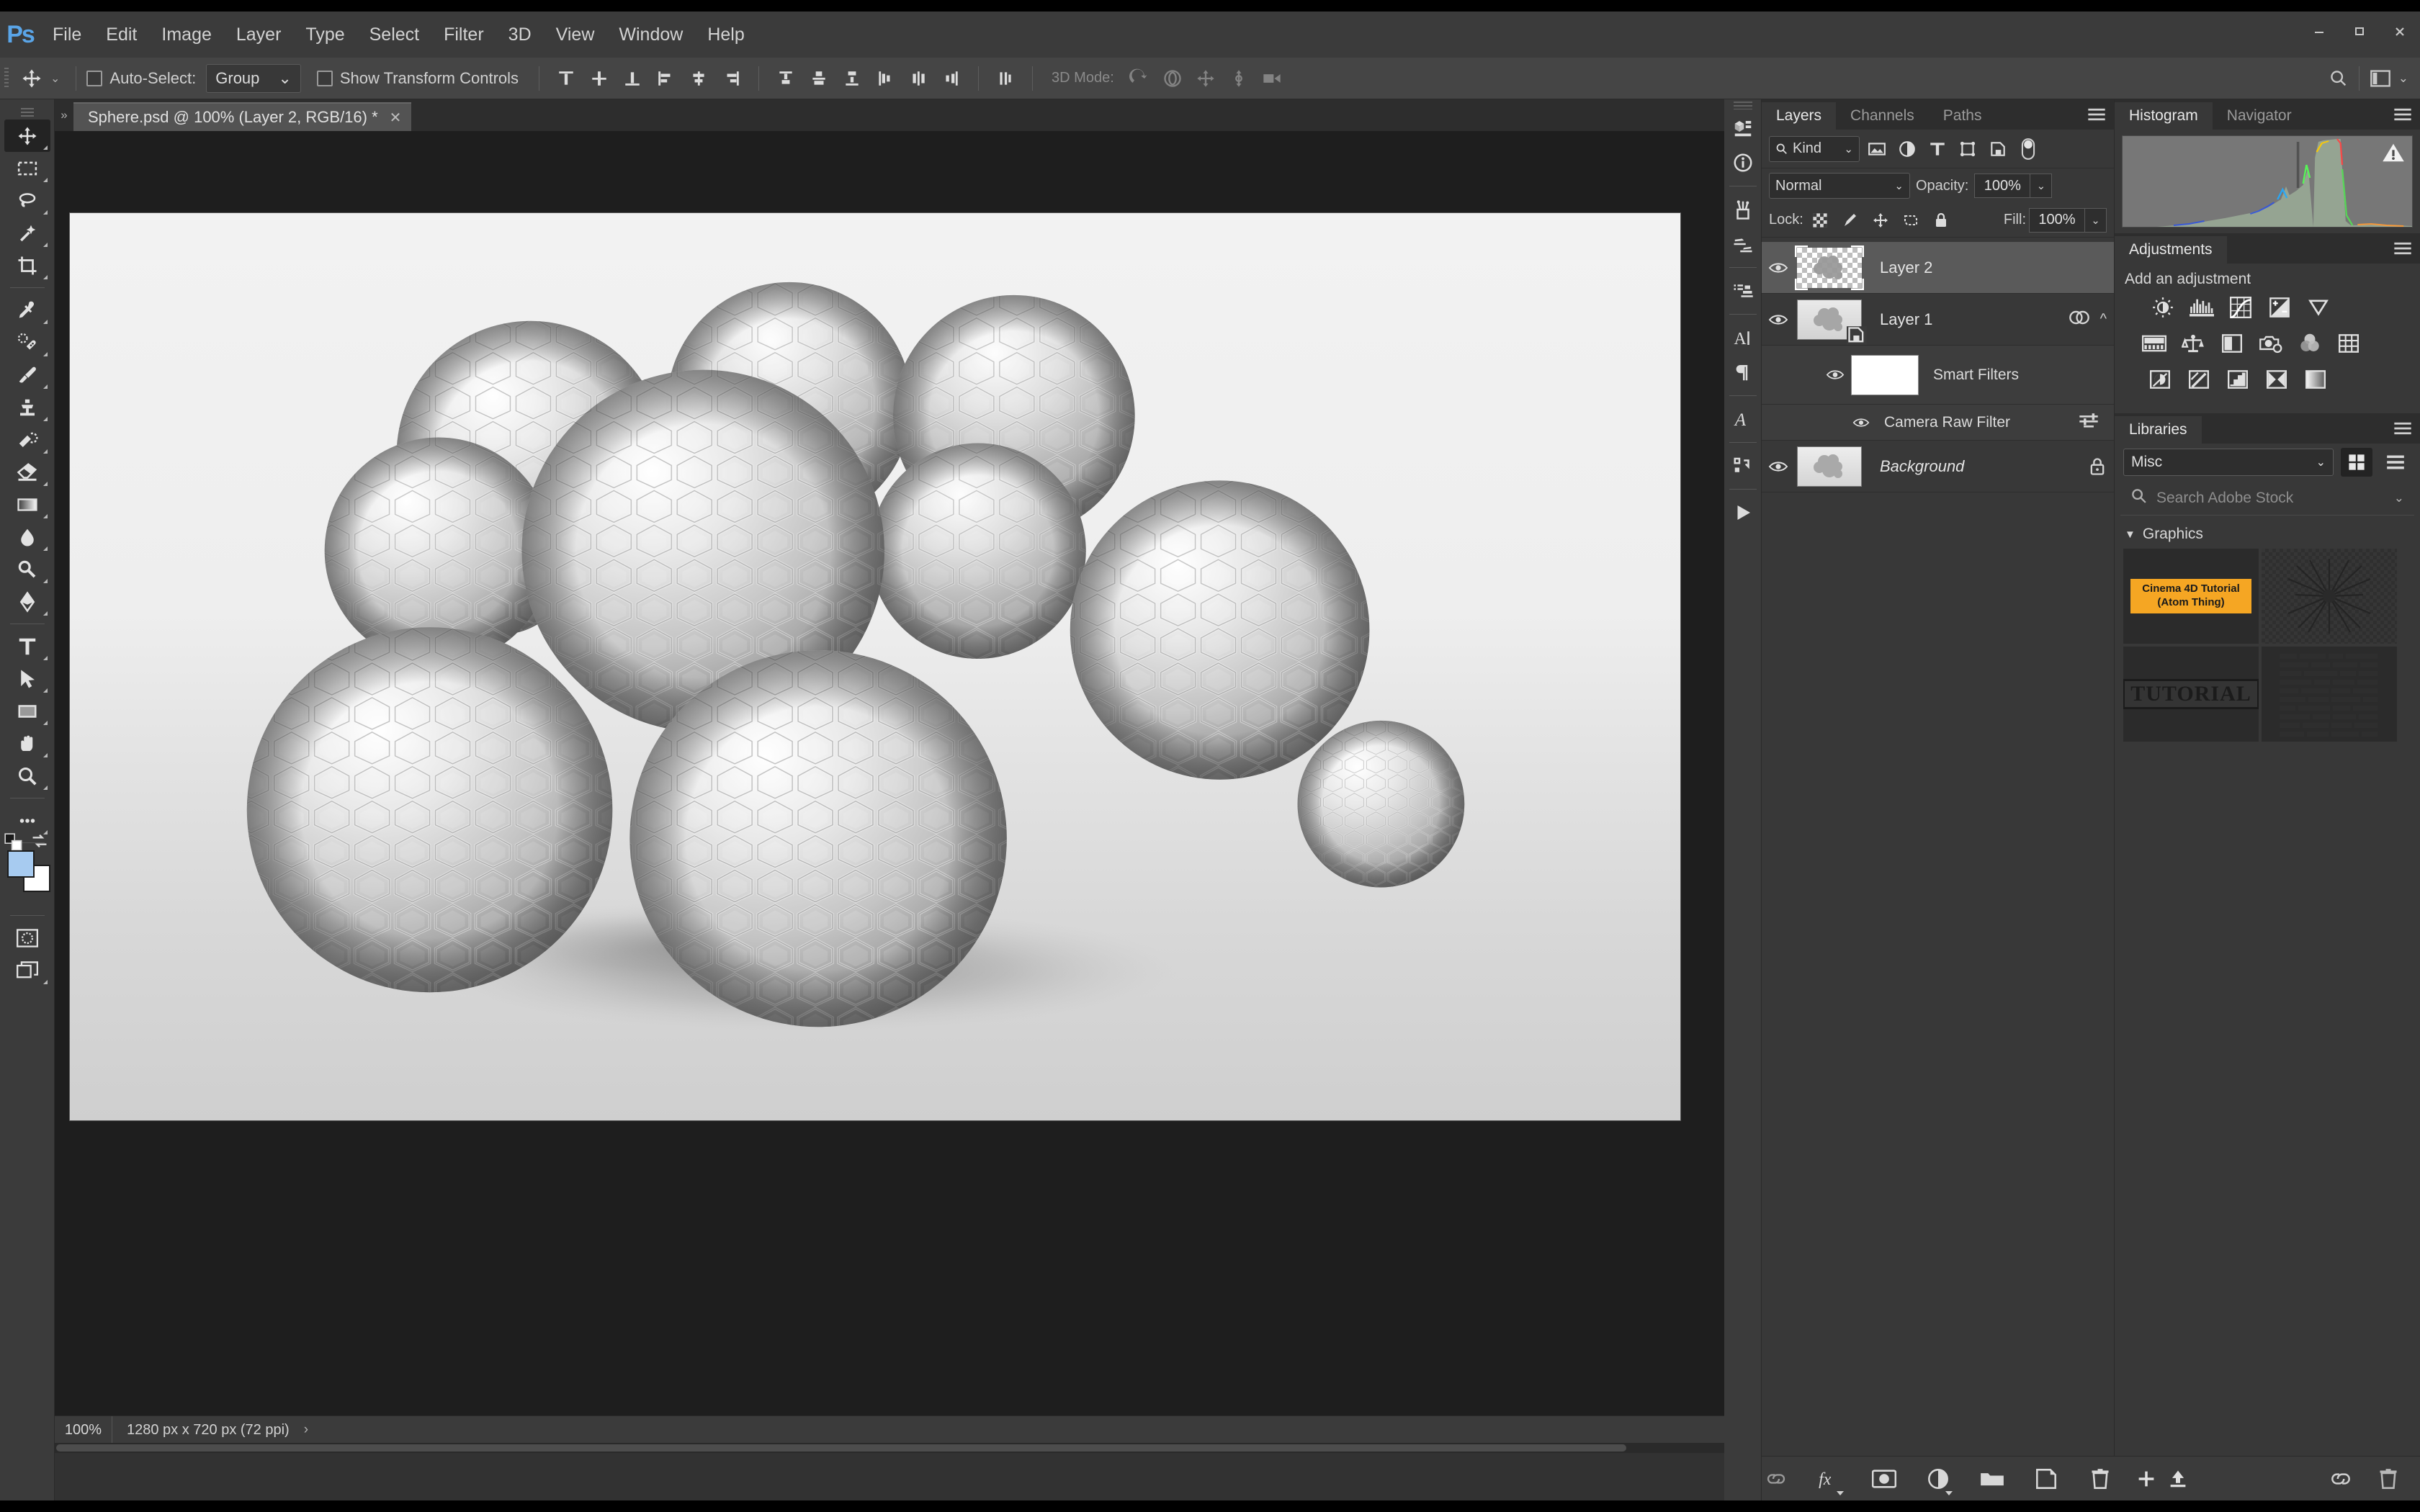  What do you see at coordinates (2158, 430) in the screenshot?
I see `tab-libraries: Libraries` at bounding box center [2158, 430].